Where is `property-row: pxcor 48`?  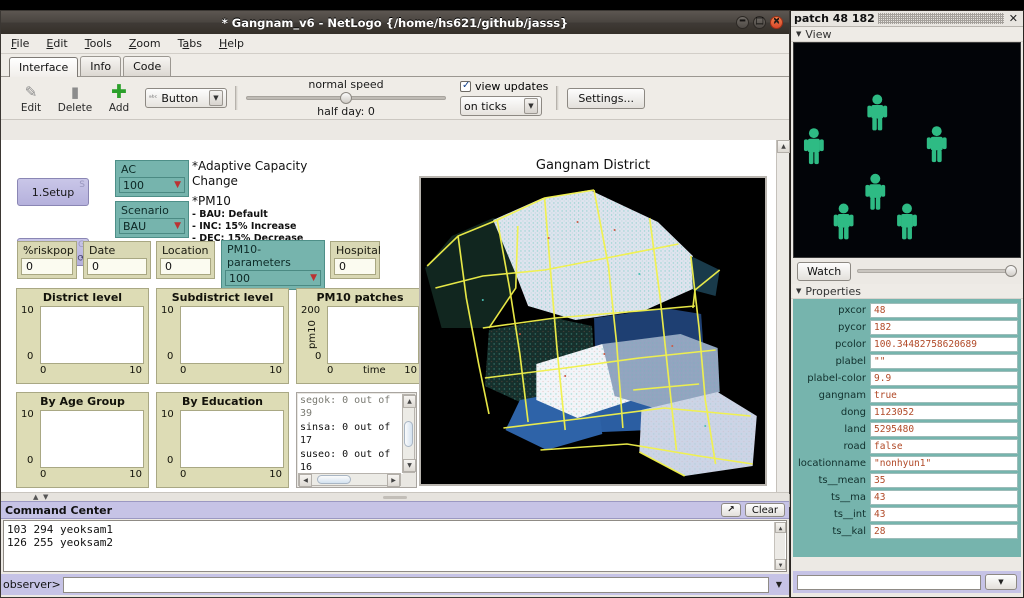
property-row: pxcor 48 is located at coordinates (907, 310).